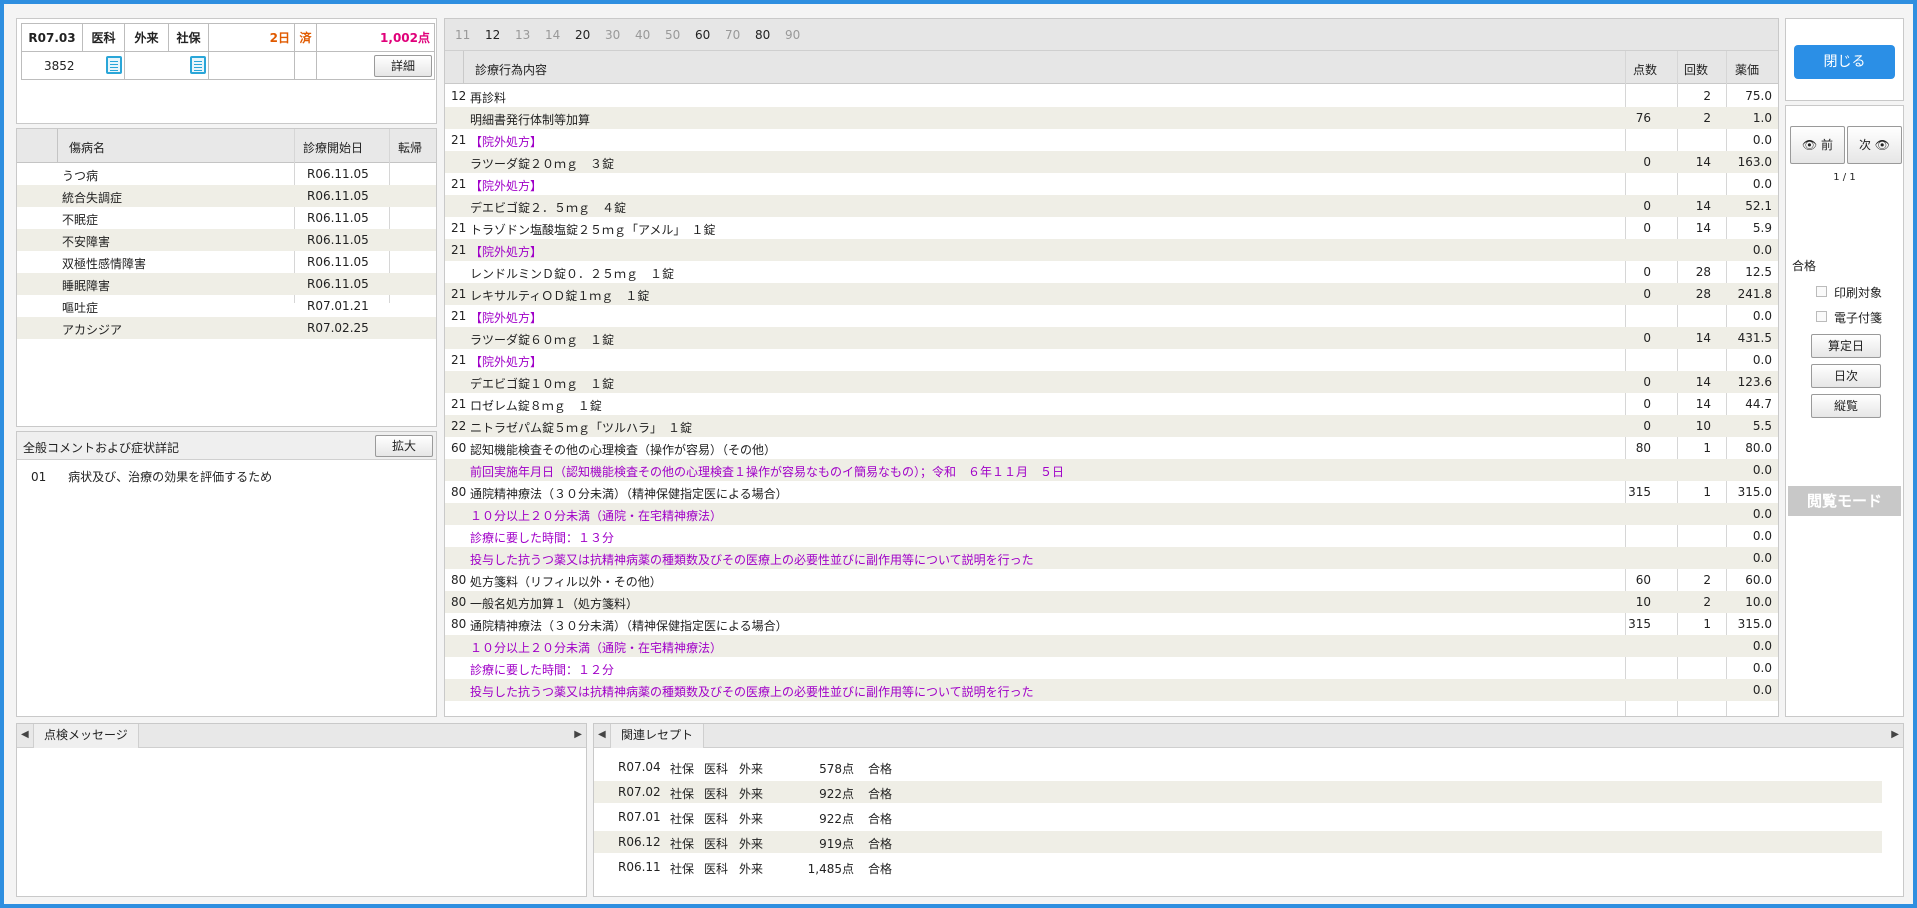  I want to click on disease-start-date: R07.01.21, so click(338, 306).